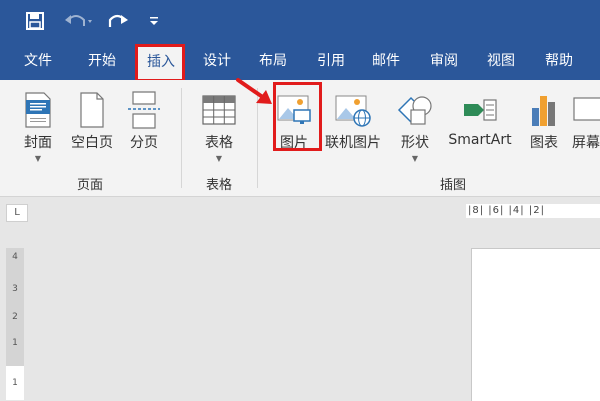  I want to click on save-button, so click(35, 21).